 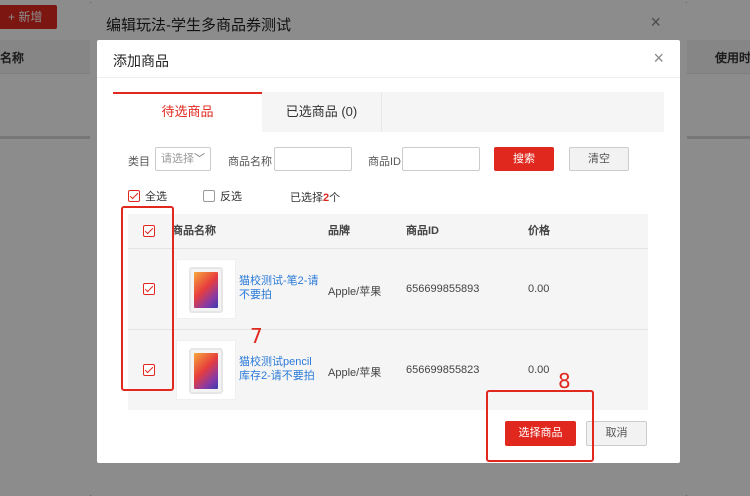 What do you see at coordinates (156, 197) in the screenshot?
I see `select-all-label: 全选` at bounding box center [156, 197].